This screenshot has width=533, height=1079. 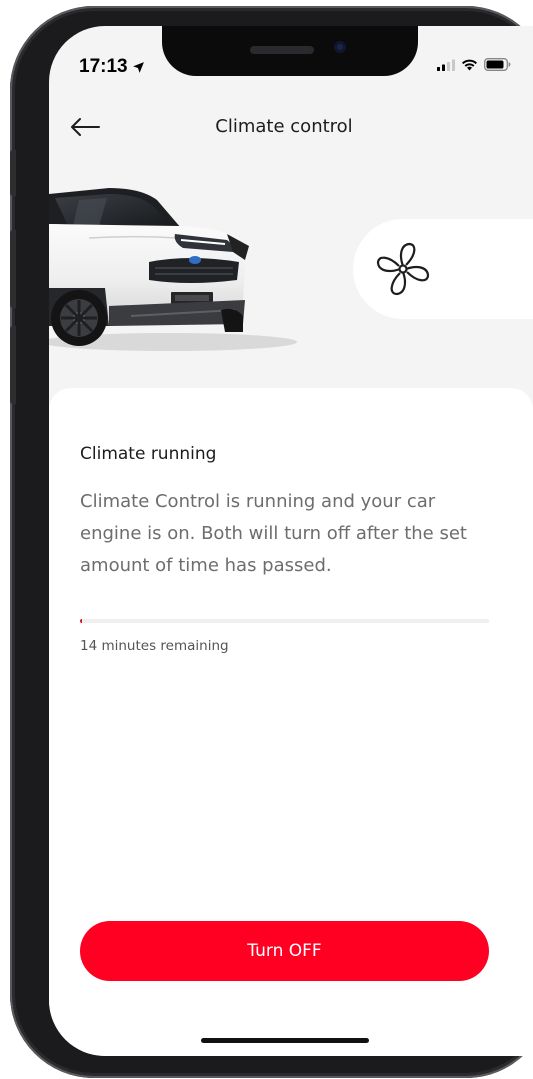 I want to click on front-camera, so click(x=340, y=47).